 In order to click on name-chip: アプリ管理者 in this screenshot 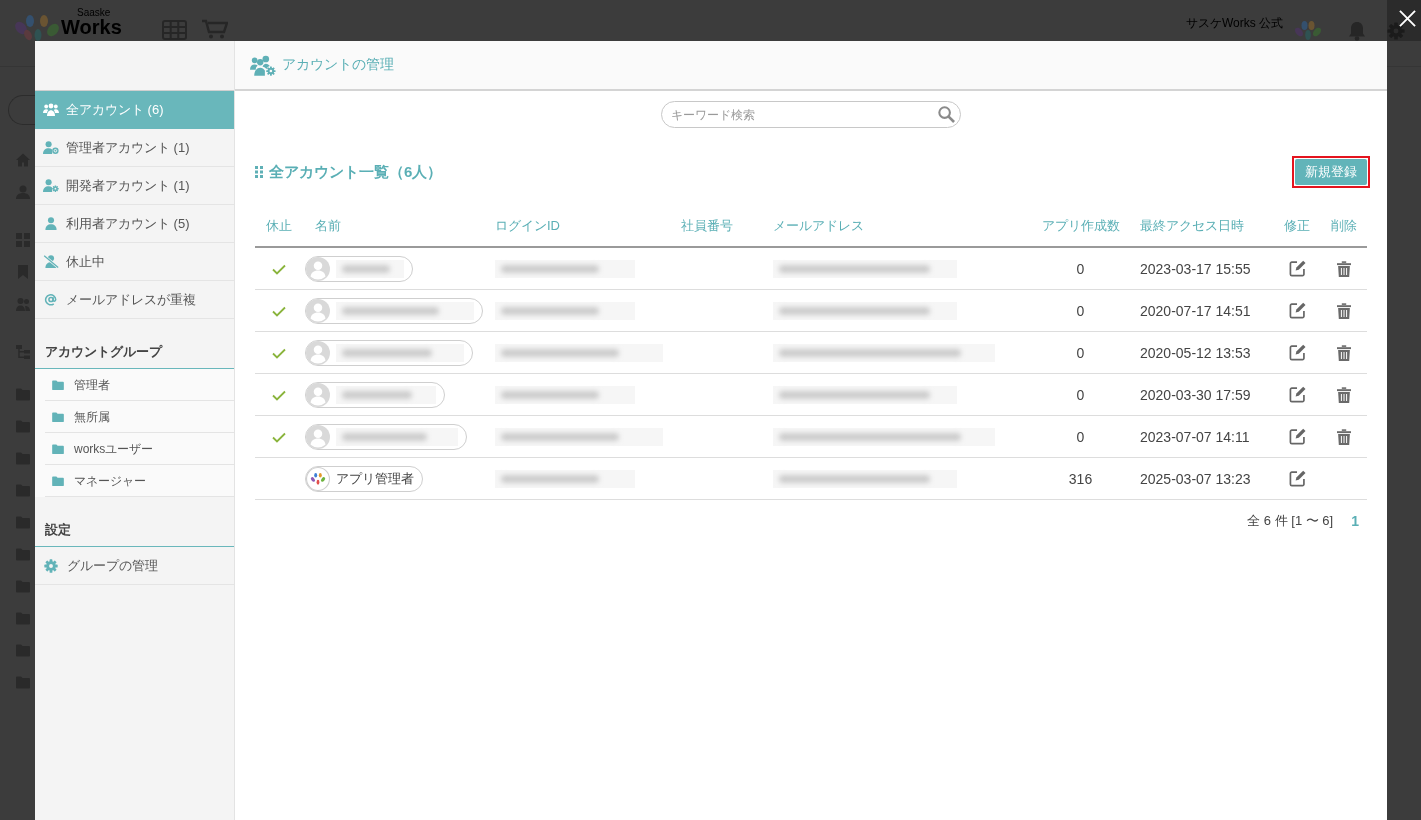, I will do `click(364, 478)`.